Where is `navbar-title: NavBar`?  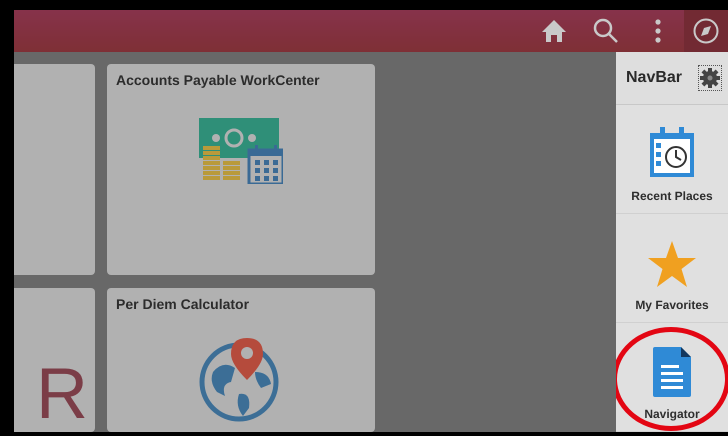
navbar-title: NavBar is located at coordinates (654, 78).